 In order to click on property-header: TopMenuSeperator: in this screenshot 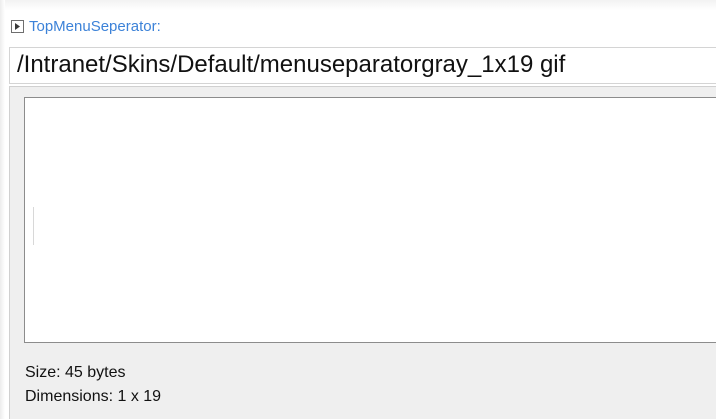, I will do `click(86, 26)`.